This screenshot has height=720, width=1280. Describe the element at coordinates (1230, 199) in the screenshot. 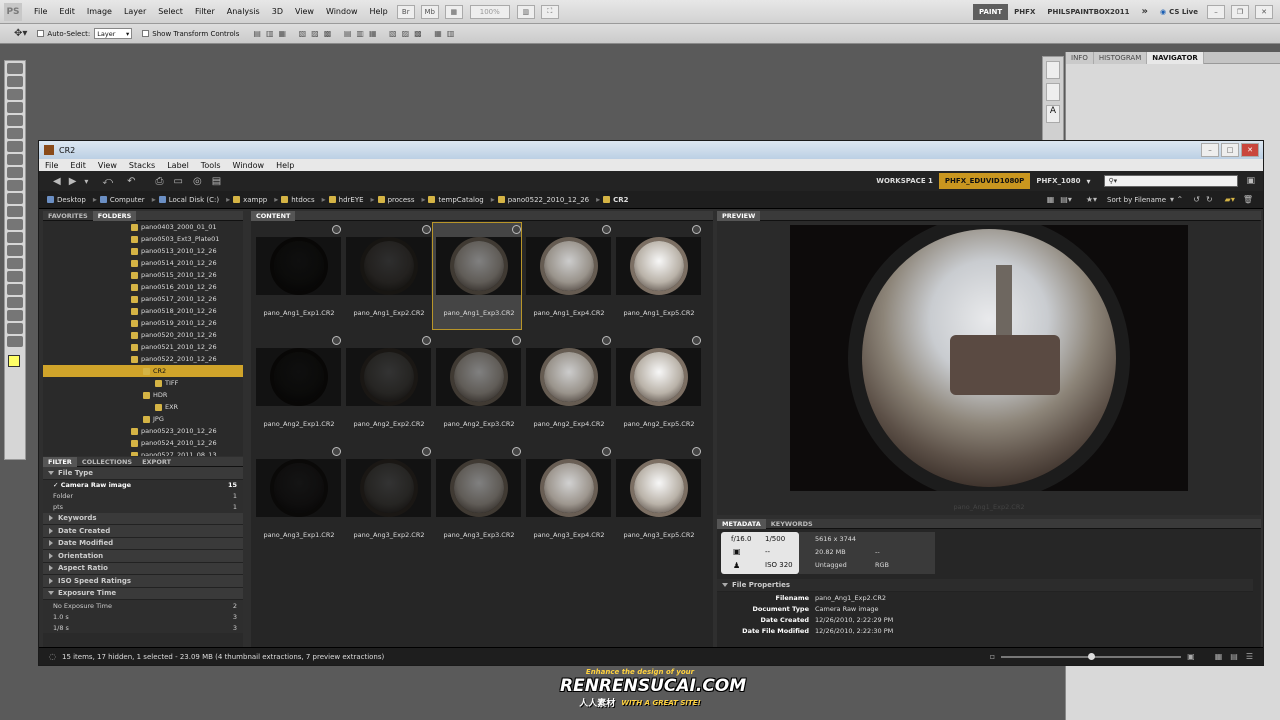

I see `new-folder-icon: ▰▾` at that location.